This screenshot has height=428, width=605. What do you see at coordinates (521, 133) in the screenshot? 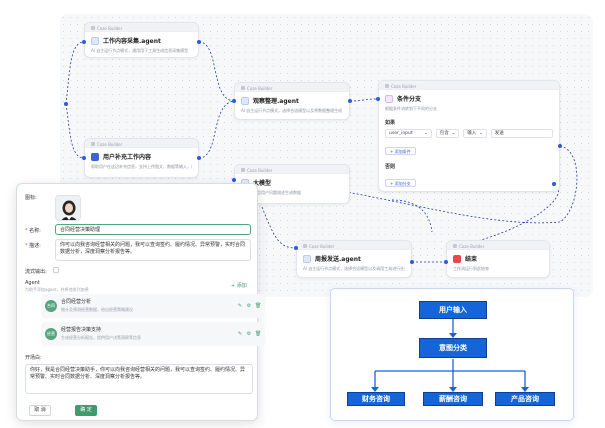
I see `condition-value-input: 发送` at bounding box center [521, 133].